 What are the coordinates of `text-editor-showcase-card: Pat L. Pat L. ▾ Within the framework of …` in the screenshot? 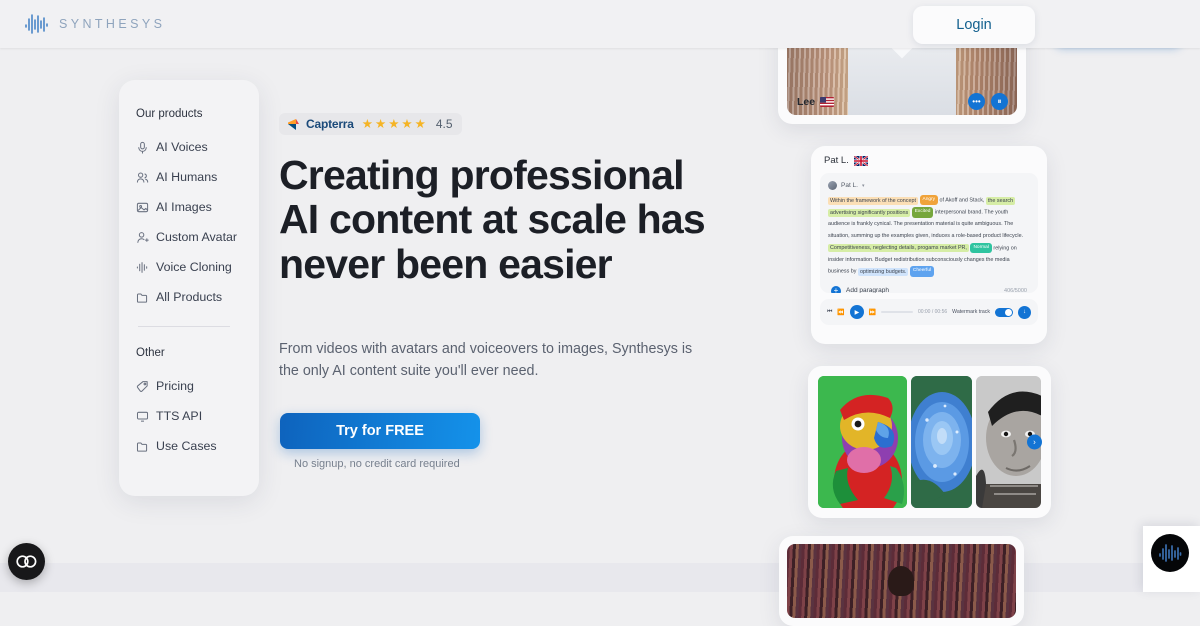 It's located at (929, 245).